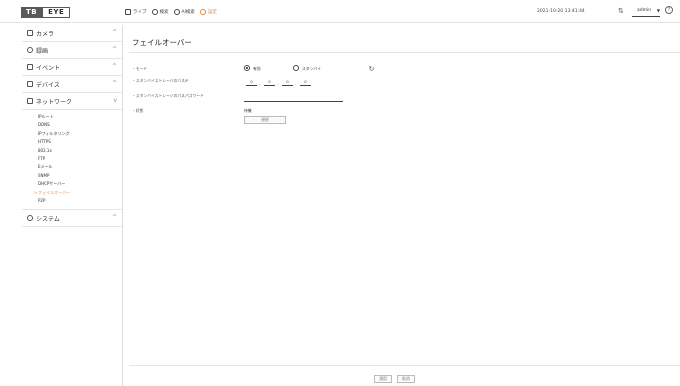 This screenshot has height=386, width=680. I want to click on connect-button: 接続, so click(265, 120).